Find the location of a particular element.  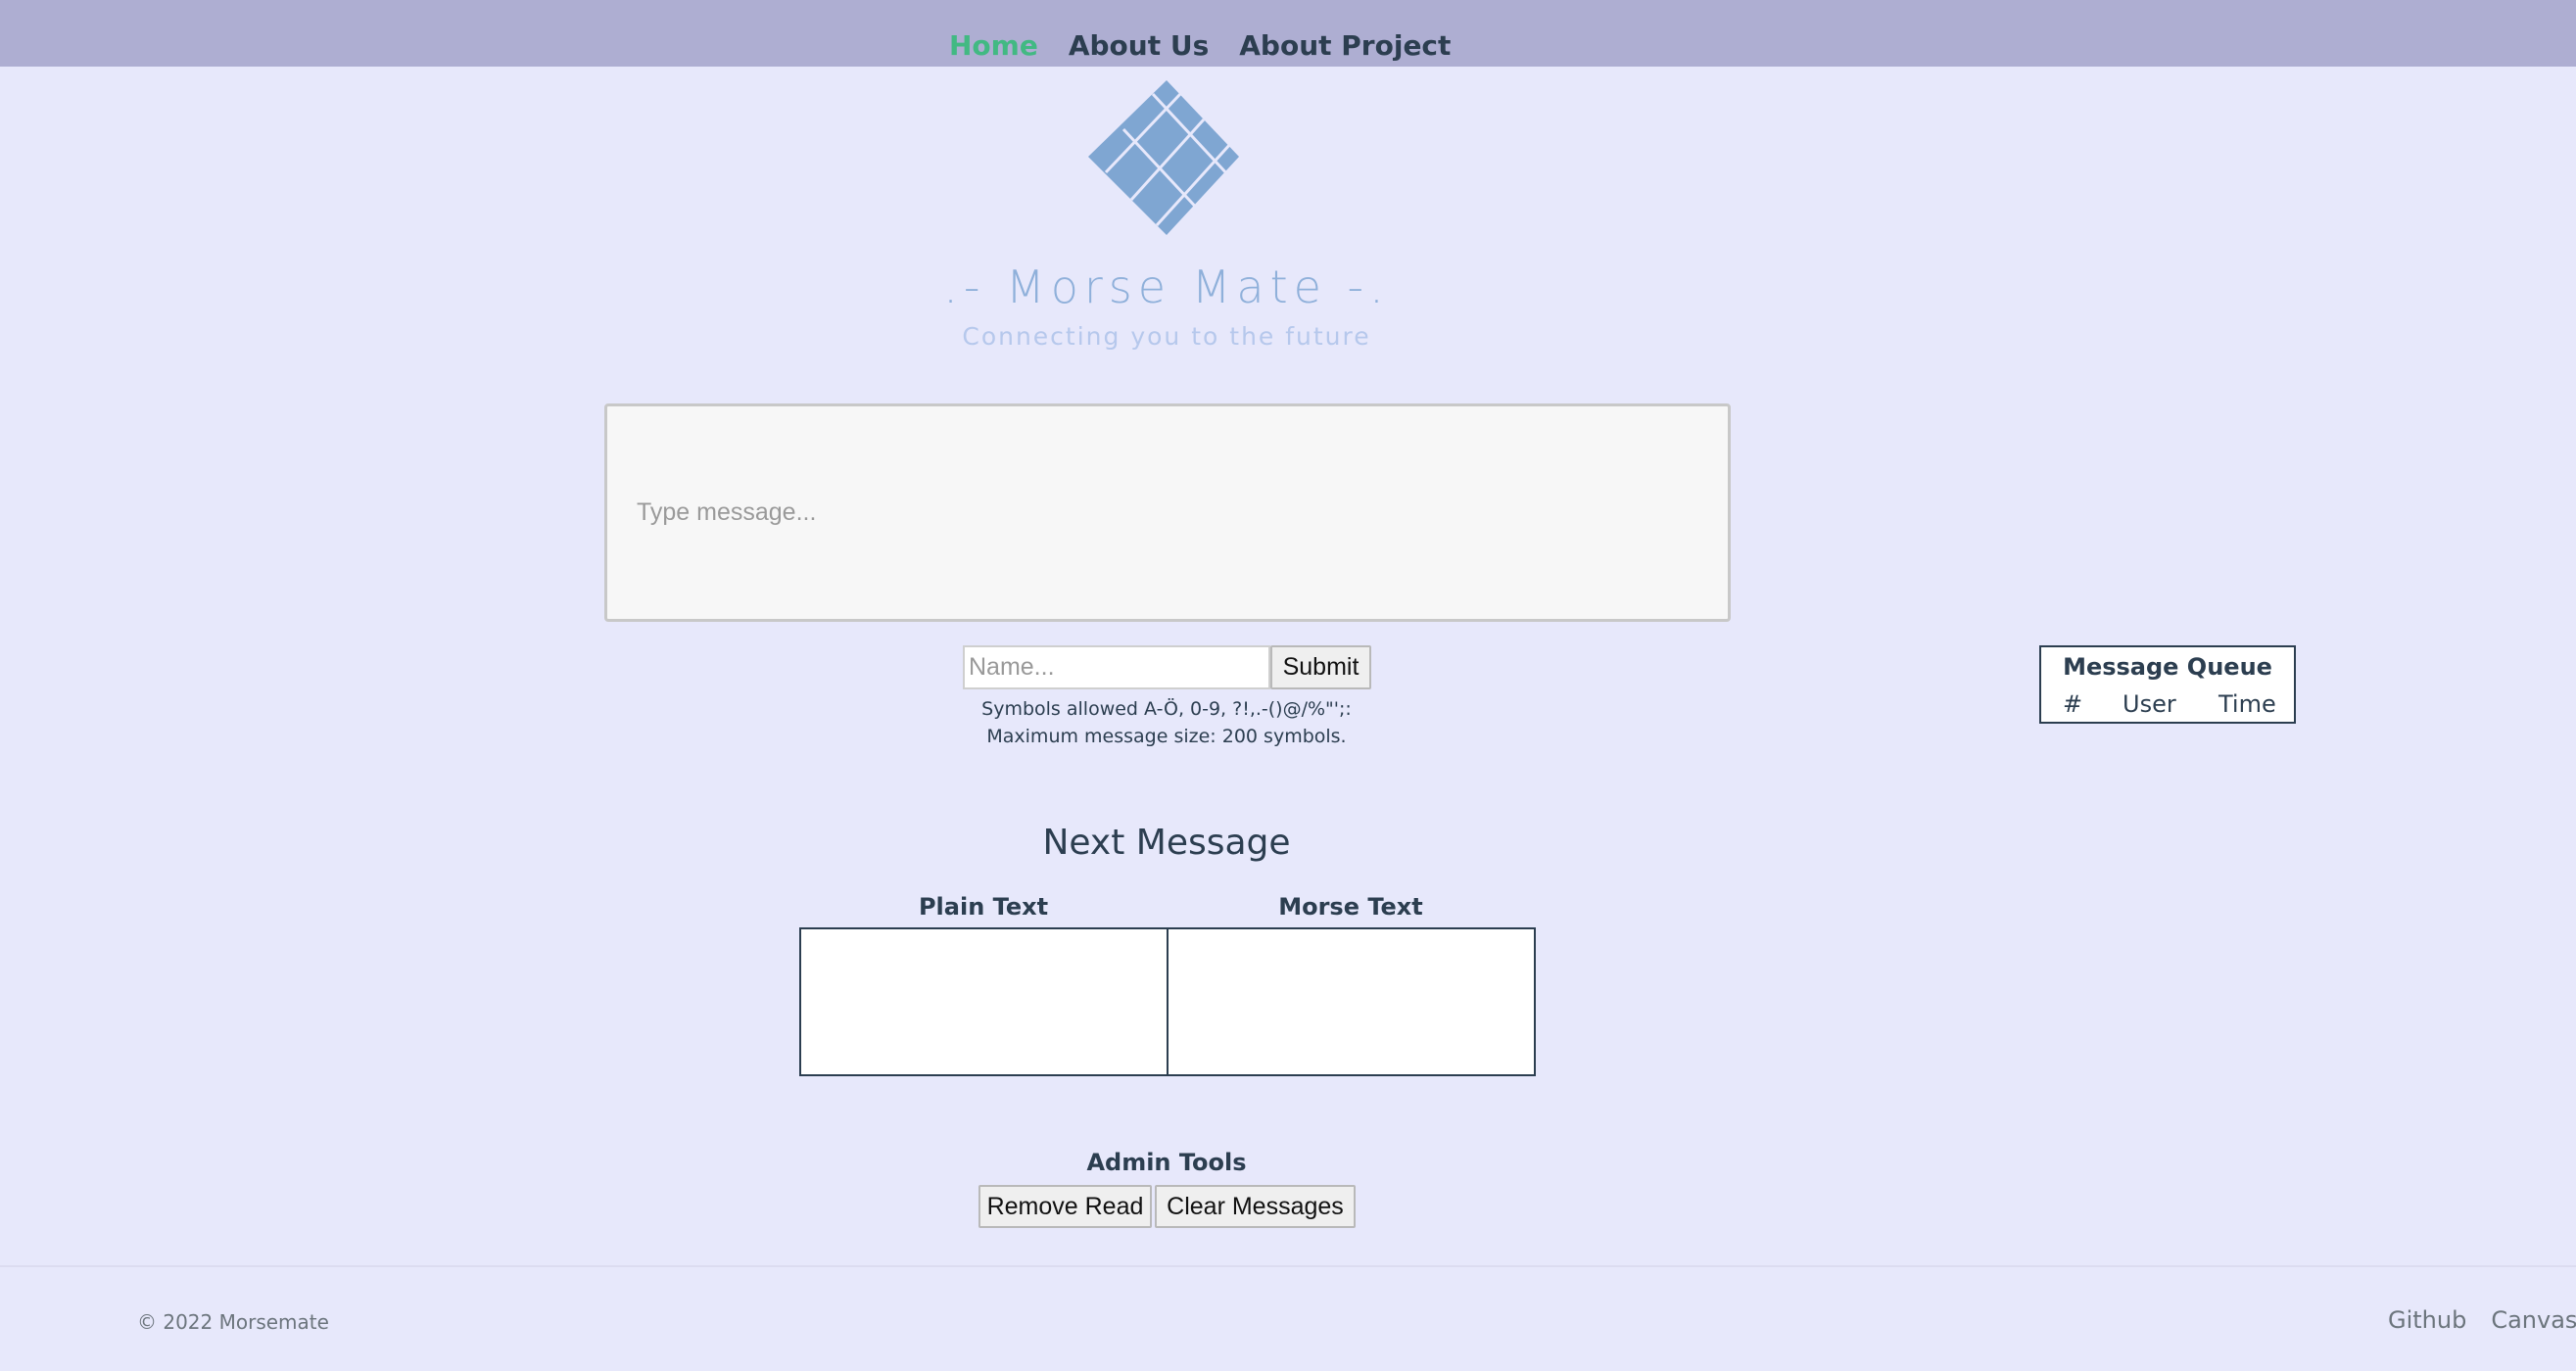

top-nav-bar: Home About Us About Project is located at coordinates (1288, 34).